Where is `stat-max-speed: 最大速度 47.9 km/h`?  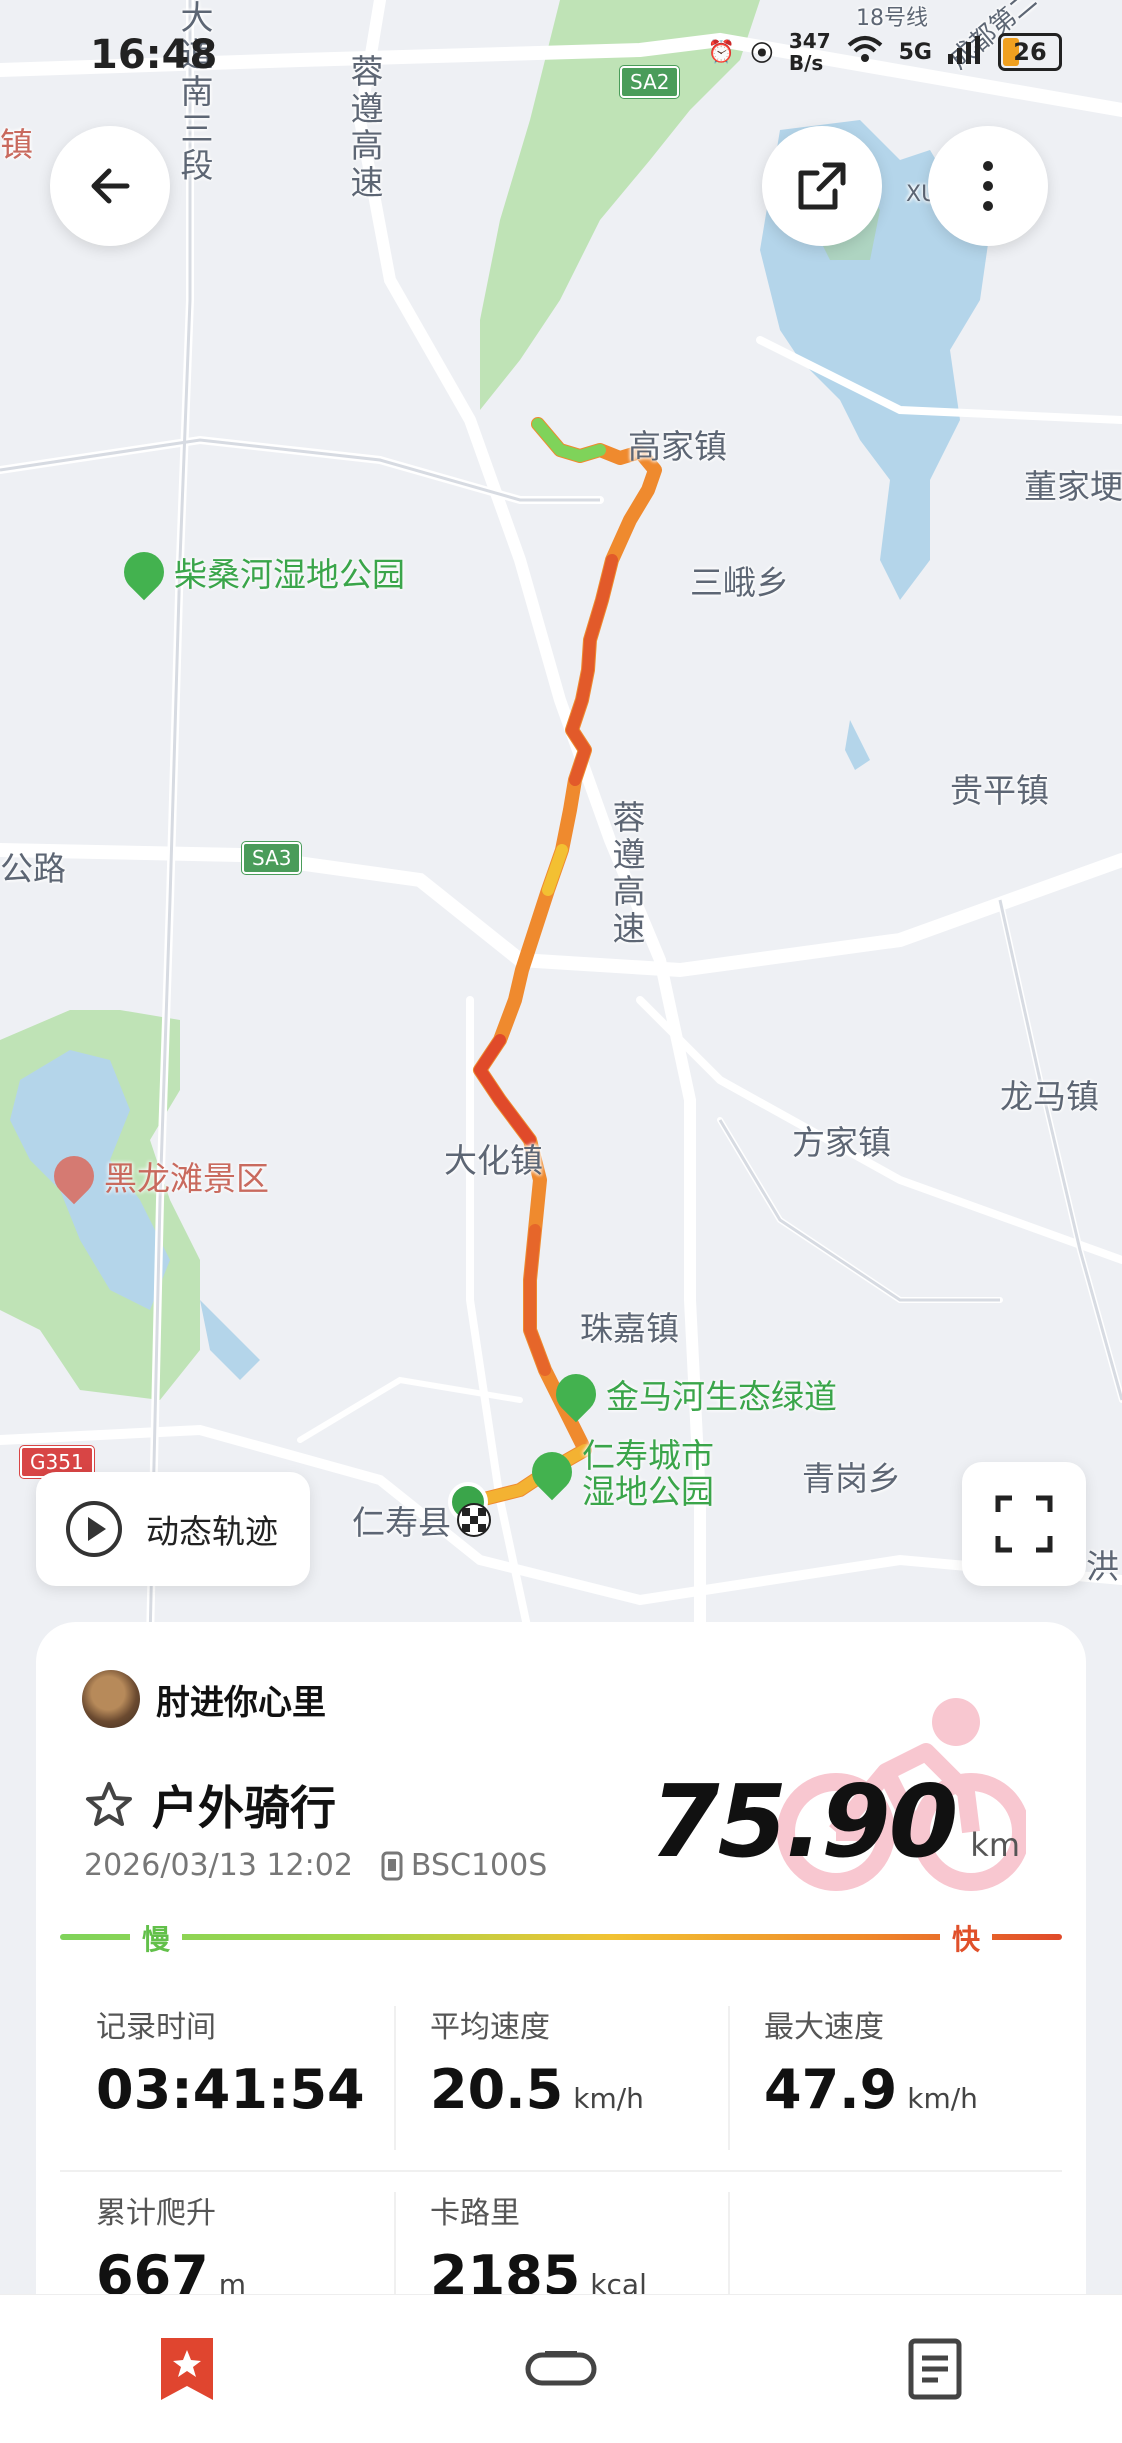 stat-max-speed: 最大速度 47.9 km/h is located at coordinates (895, 2078).